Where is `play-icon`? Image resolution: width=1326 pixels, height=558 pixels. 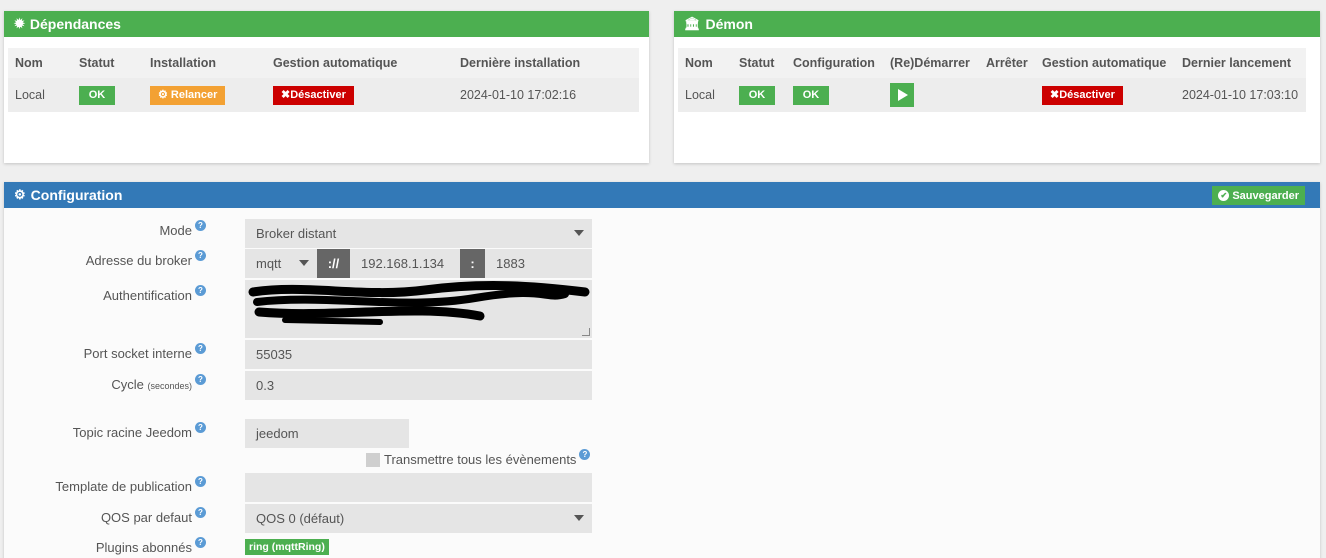
play-icon is located at coordinates (903, 95).